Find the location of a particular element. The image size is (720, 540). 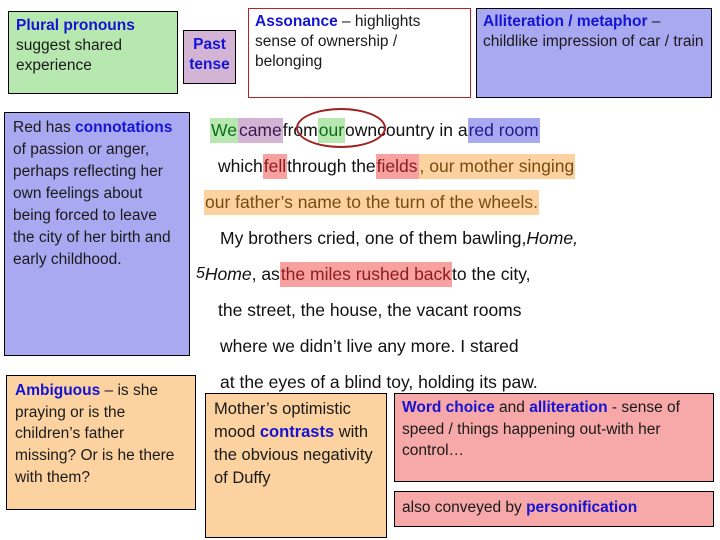

annotation-keyword: Assonance is located at coordinates (296, 21).